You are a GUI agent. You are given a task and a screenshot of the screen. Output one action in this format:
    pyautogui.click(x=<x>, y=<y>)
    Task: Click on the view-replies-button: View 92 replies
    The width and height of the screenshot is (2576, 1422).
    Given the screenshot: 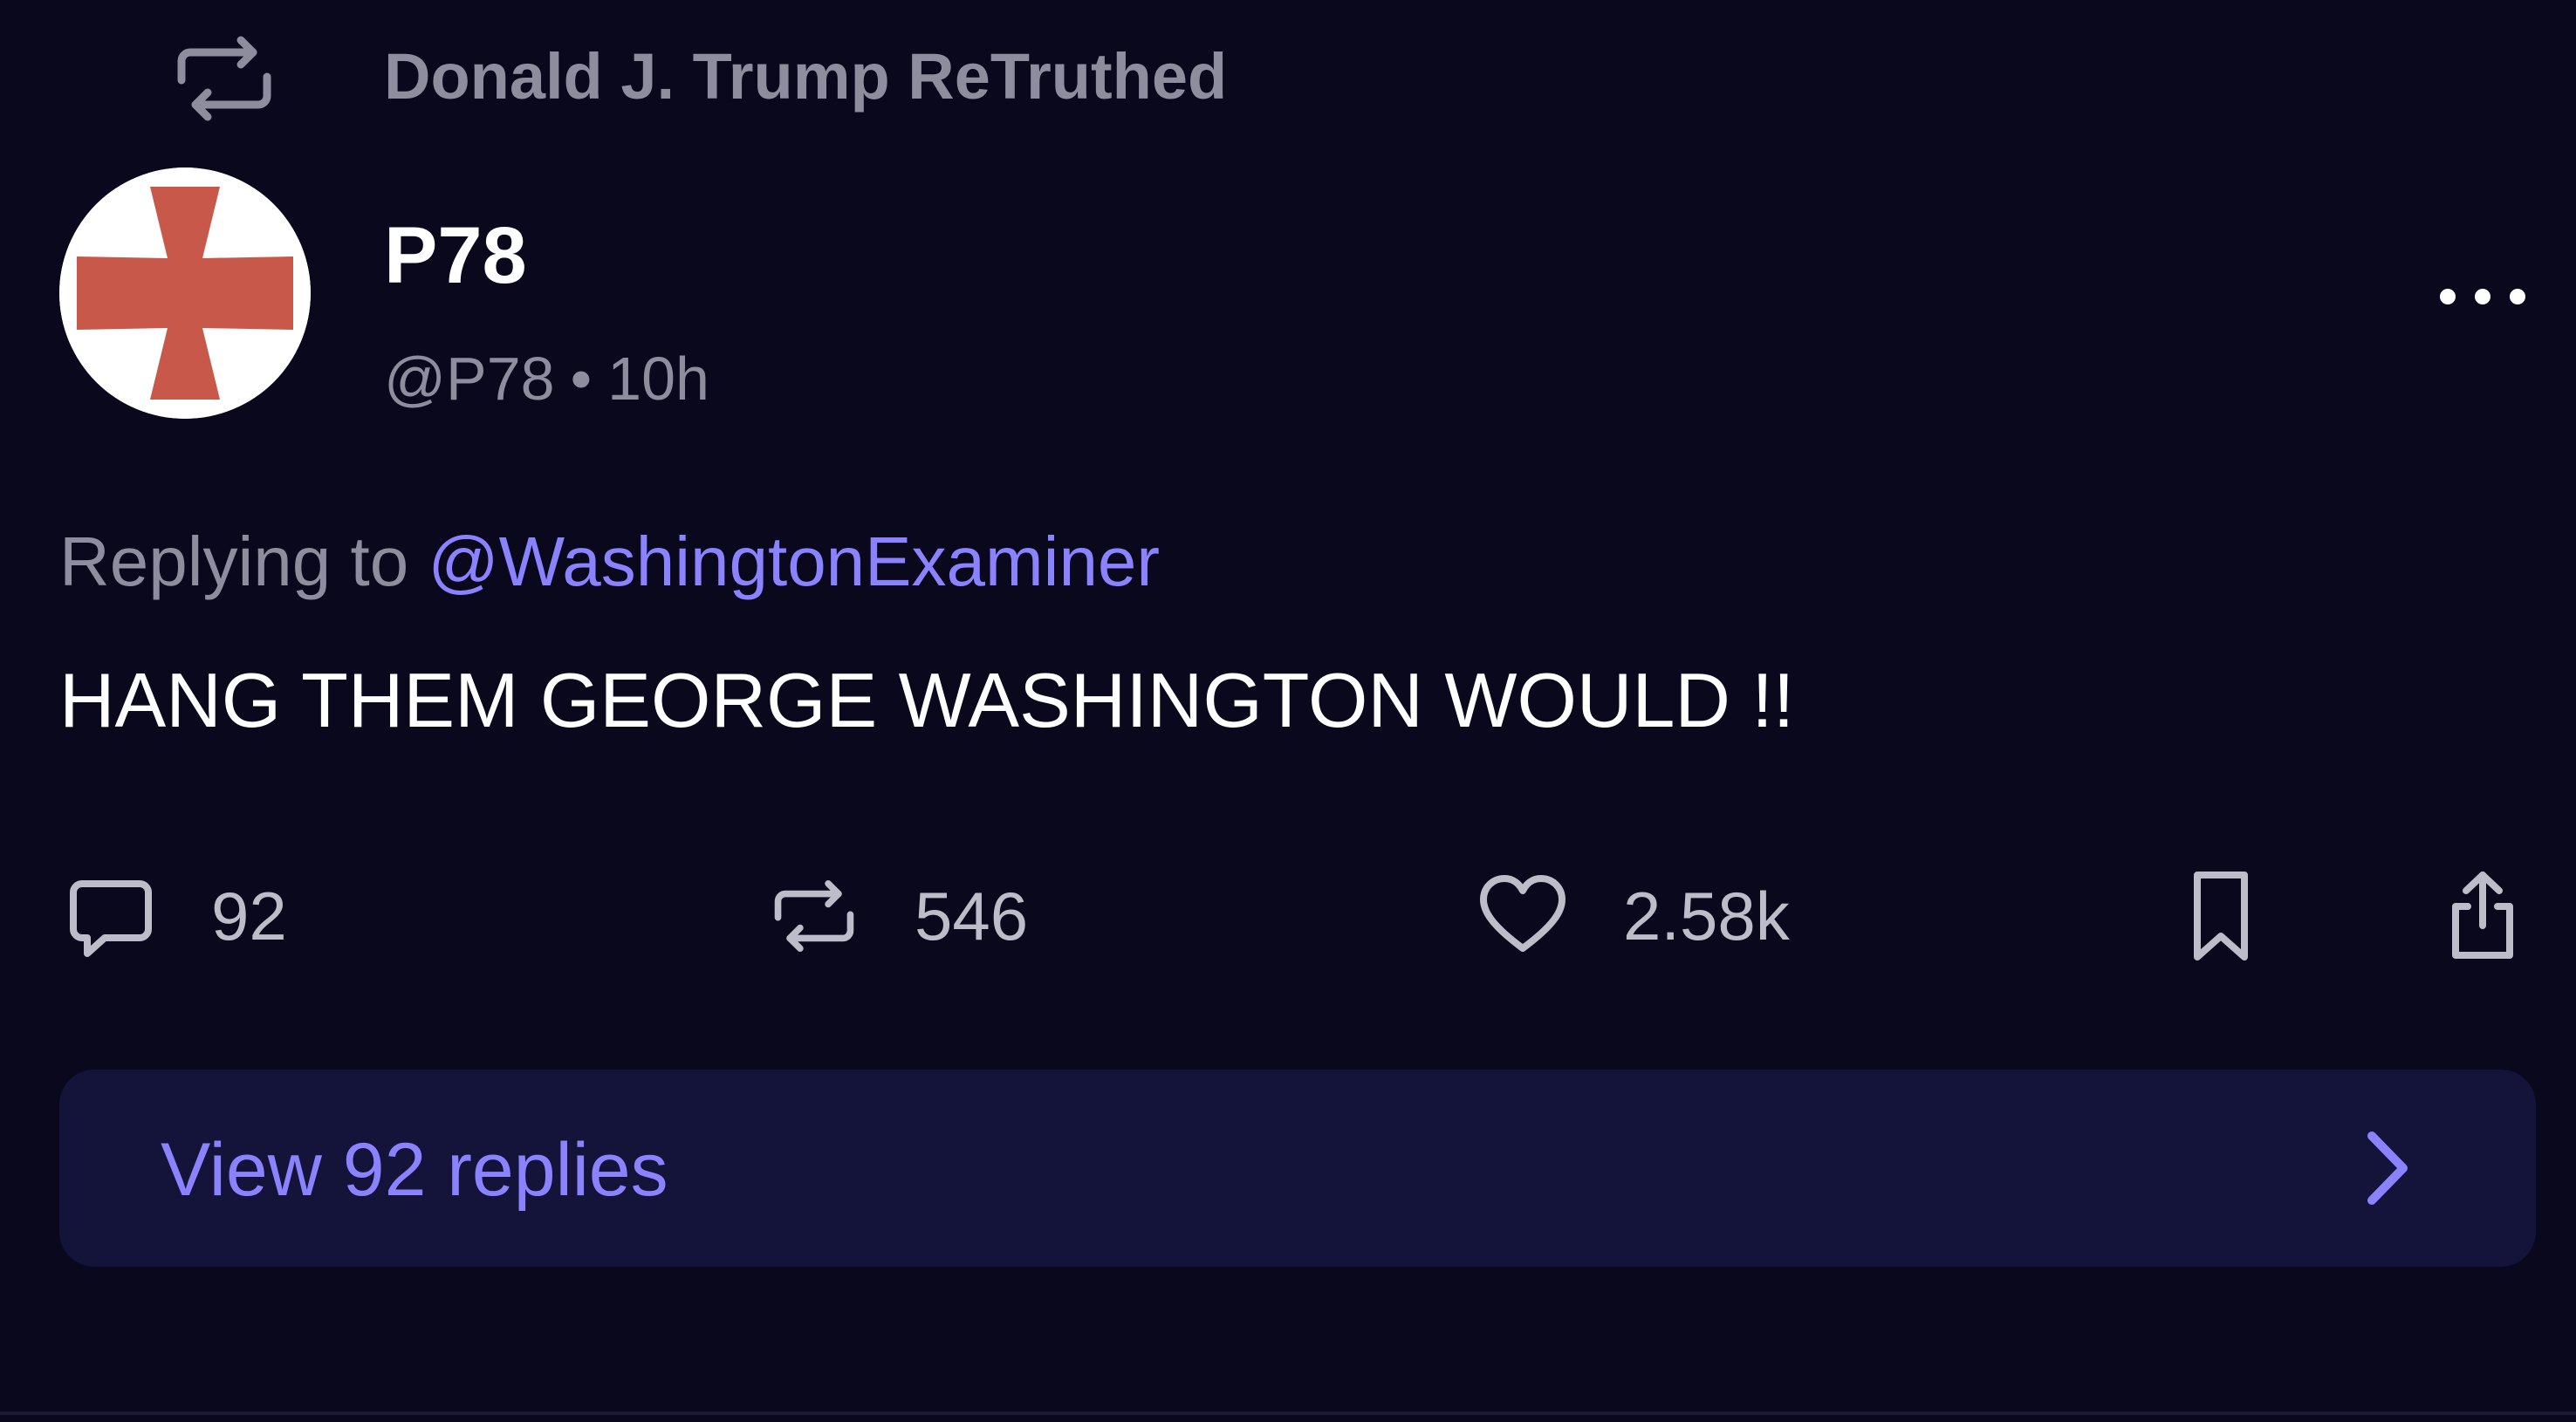 What is the action you would take?
    pyautogui.click(x=1298, y=1168)
    